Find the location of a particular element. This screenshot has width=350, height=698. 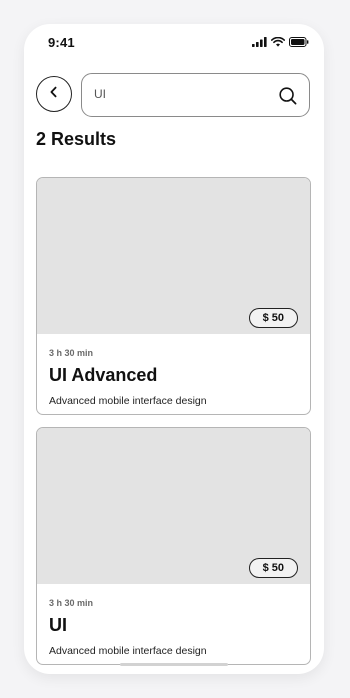

chevron-left-icon is located at coordinates (54, 94).